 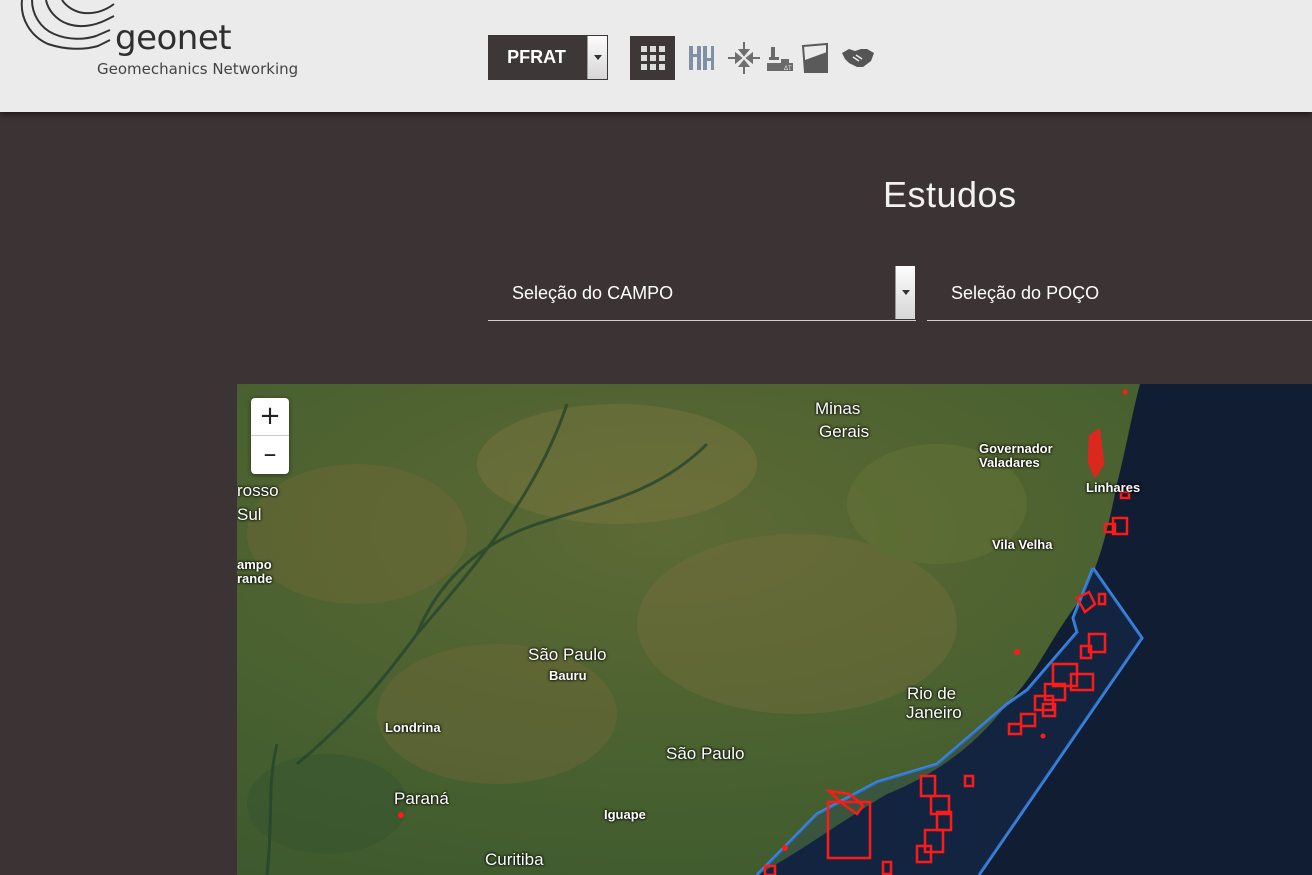 I want to click on map-label: Bauru, so click(x=568, y=675).